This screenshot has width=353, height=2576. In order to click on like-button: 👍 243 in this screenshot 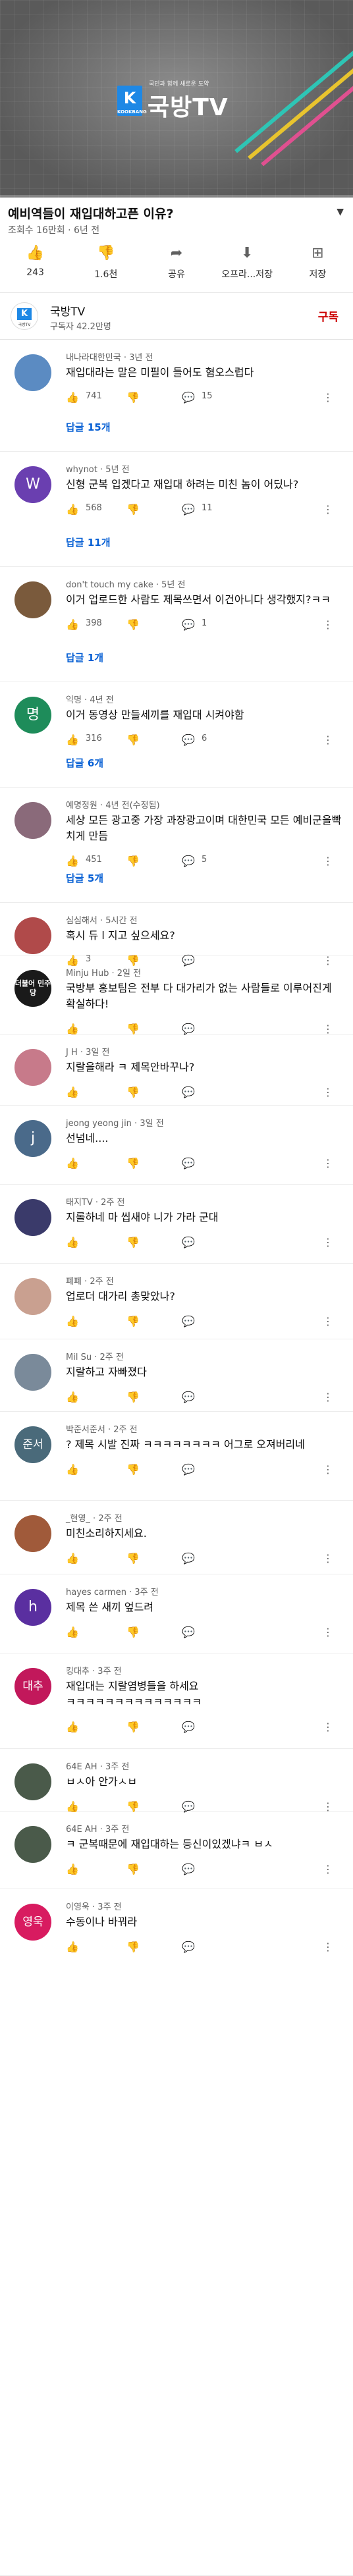, I will do `click(36, 268)`.